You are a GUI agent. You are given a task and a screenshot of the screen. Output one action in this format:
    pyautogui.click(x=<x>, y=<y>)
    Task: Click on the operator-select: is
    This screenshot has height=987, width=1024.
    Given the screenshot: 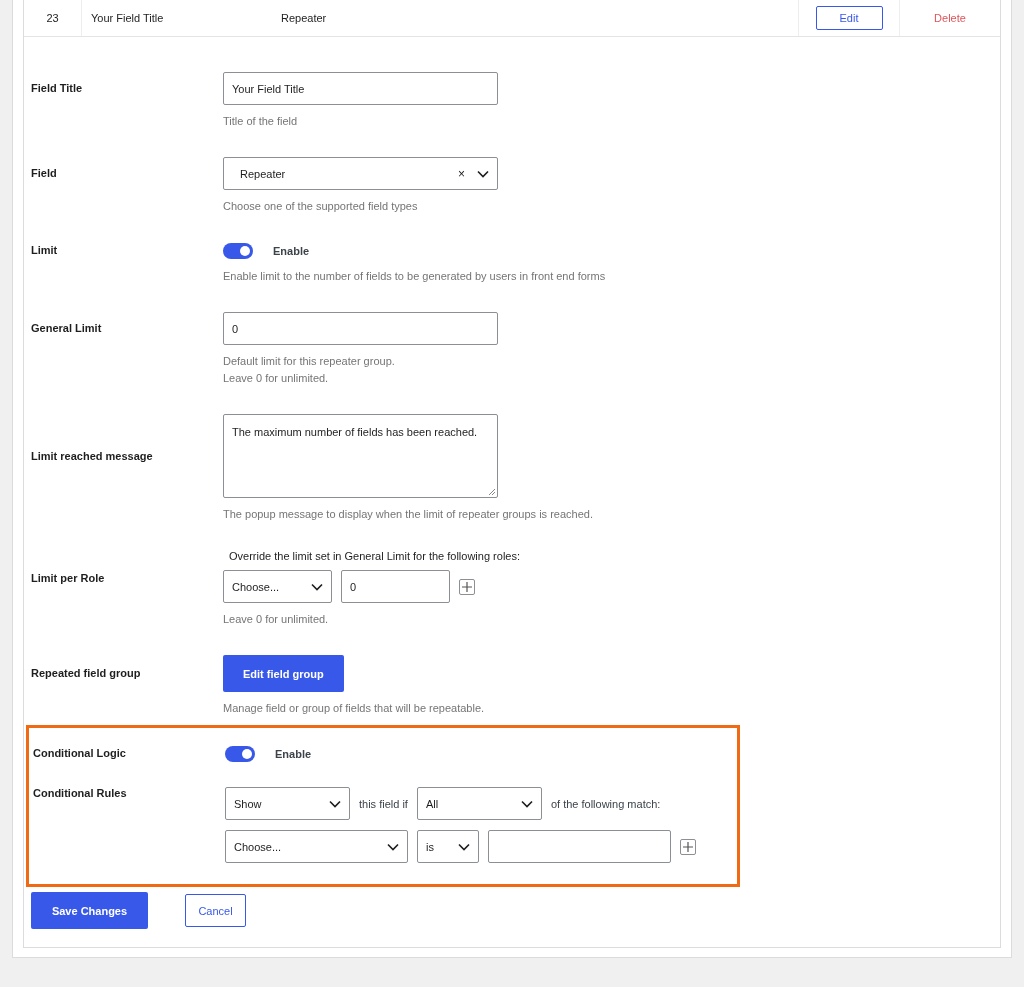 What is the action you would take?
    pyautogui.click(x=448, y=846)
    